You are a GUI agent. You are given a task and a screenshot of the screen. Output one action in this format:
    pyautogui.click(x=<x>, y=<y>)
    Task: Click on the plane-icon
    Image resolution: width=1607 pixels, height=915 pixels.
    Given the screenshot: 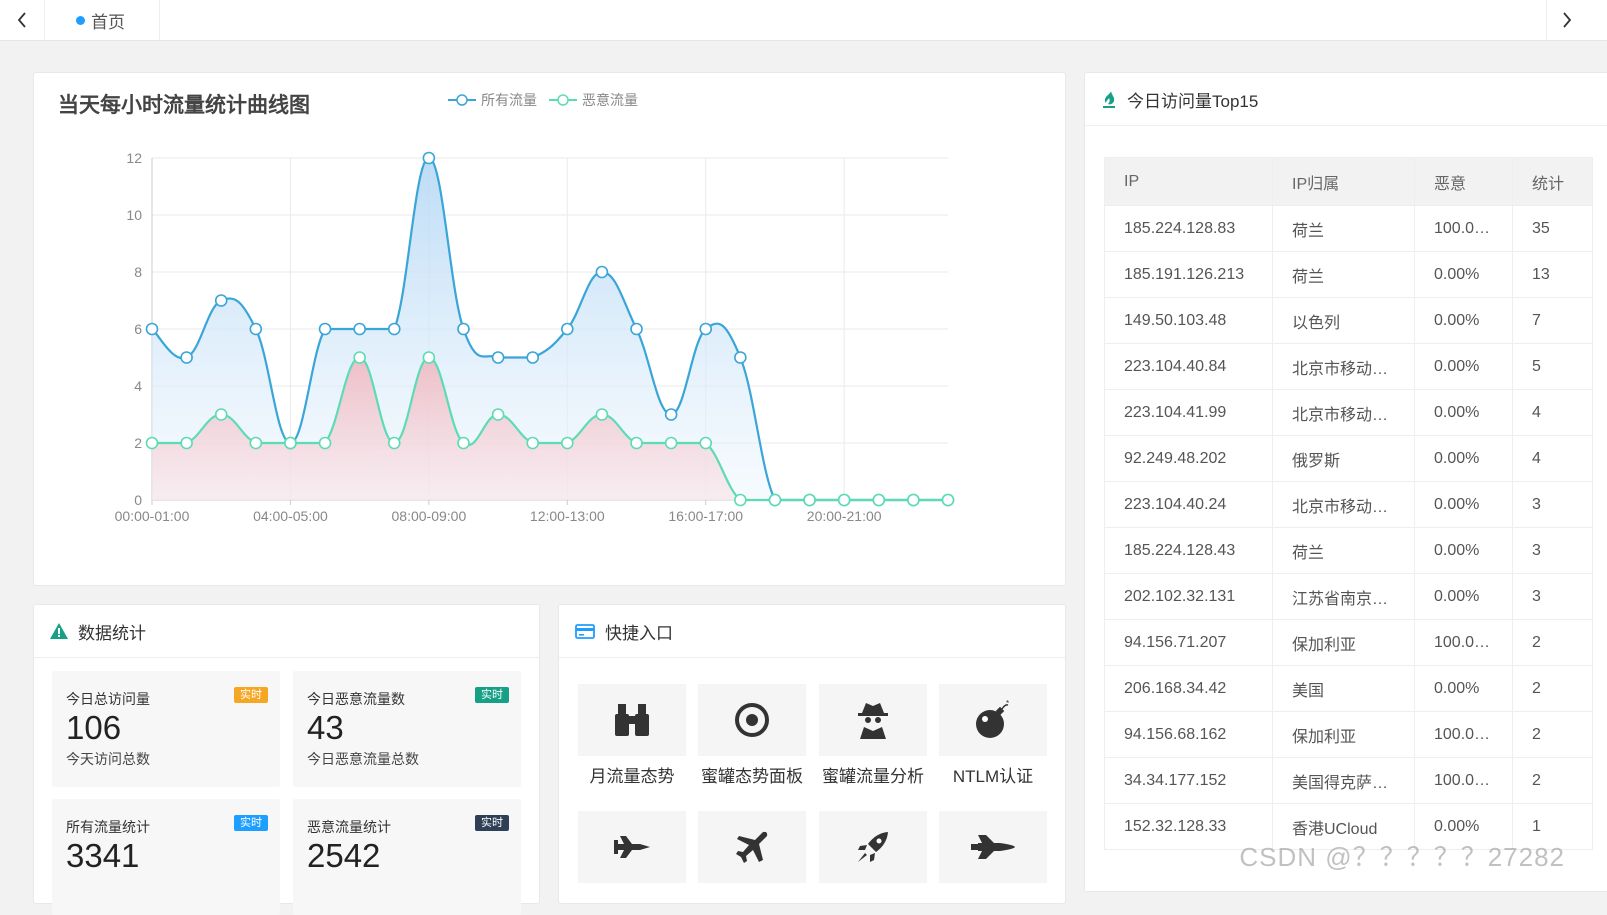 What is the action you would take?
    pyautogui.click(x=752, y=847)
    